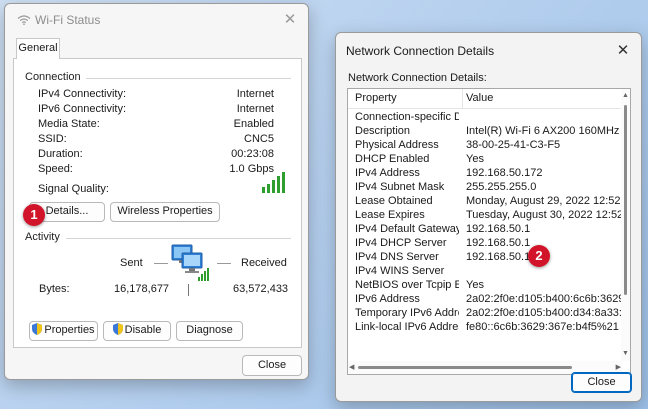 Image resolution: width=648 pixels, height=409 pixels. What do you see at coordinates (392, 159) in the screenshot?
I see `property-cell: DHCP Enabled` at bounding box center [392, 159].